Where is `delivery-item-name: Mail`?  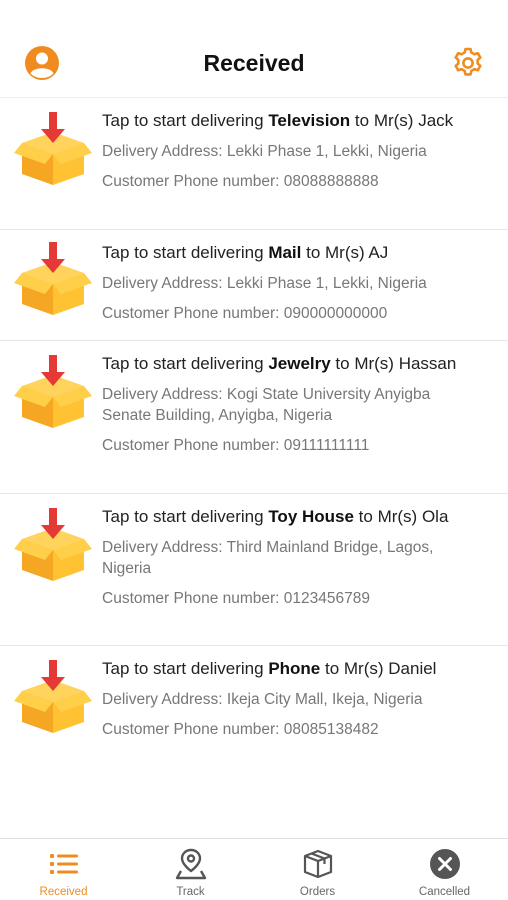
delivery-item-name: Mail is located at coordinates (285, 252).